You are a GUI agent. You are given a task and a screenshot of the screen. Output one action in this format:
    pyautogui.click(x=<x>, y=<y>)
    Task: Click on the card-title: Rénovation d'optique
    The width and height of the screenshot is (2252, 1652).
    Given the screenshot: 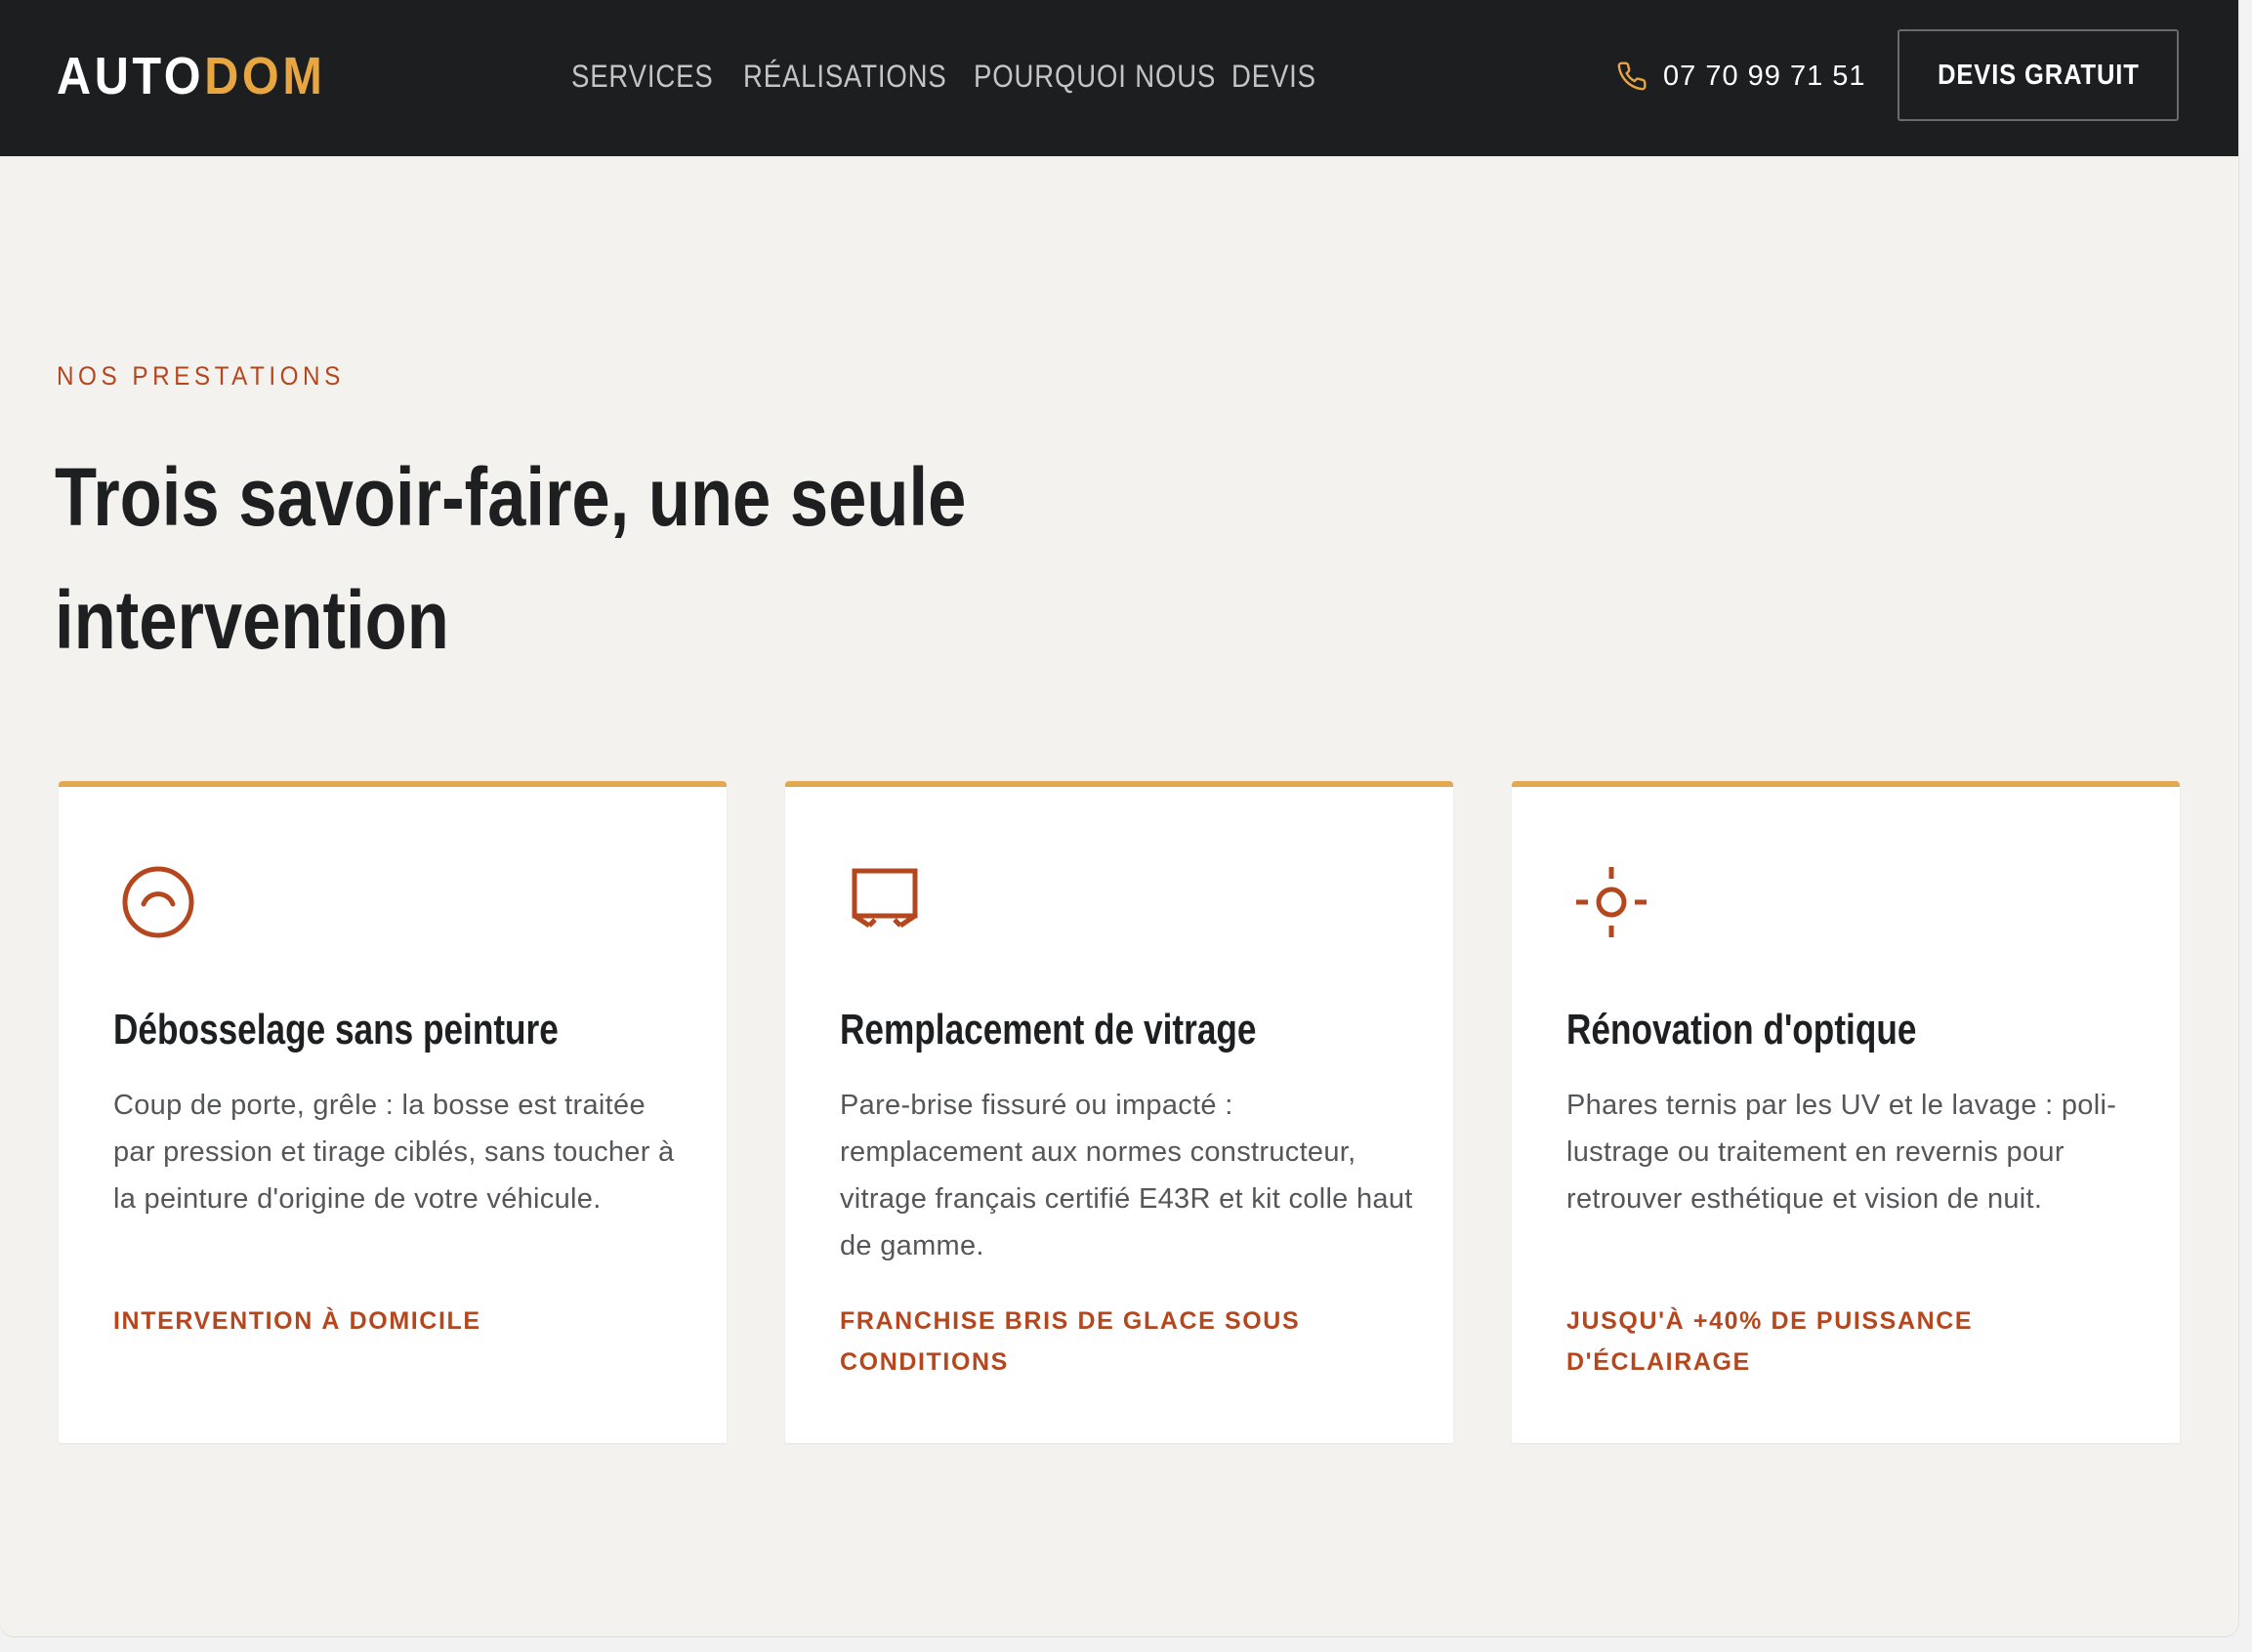 What is the action you would take?
    pyautogui.click(x=1741, y=1029)
    